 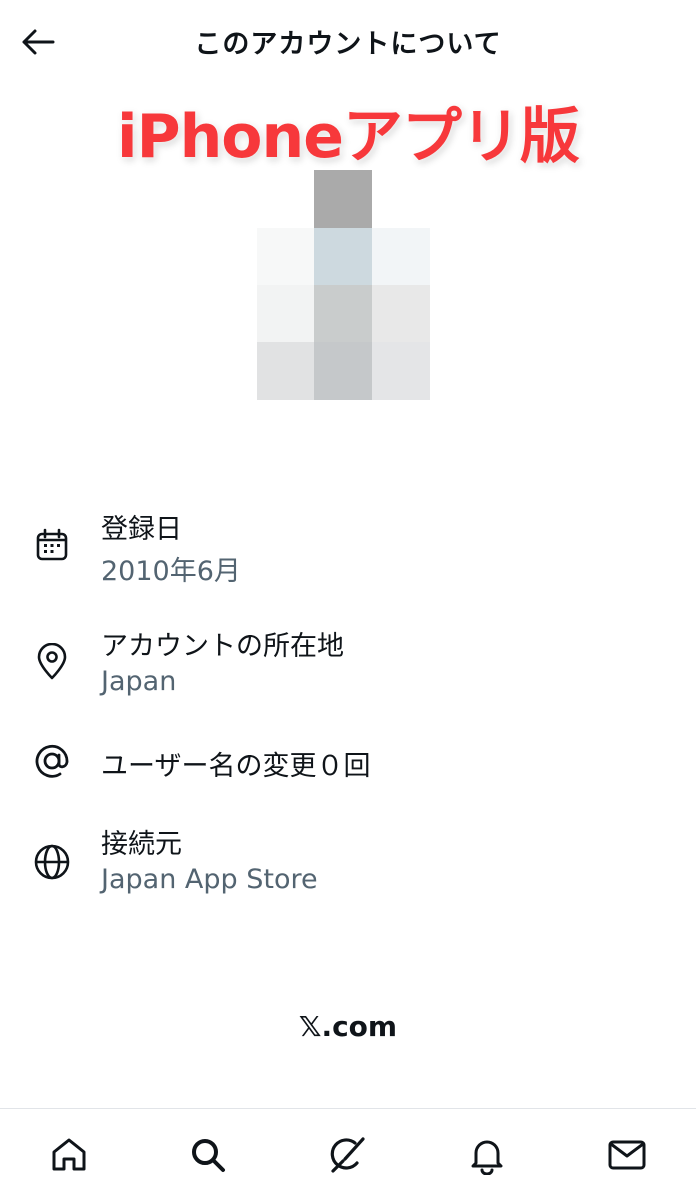 I want to click on info-value: Japan App Store, so click(x=209, y=879).